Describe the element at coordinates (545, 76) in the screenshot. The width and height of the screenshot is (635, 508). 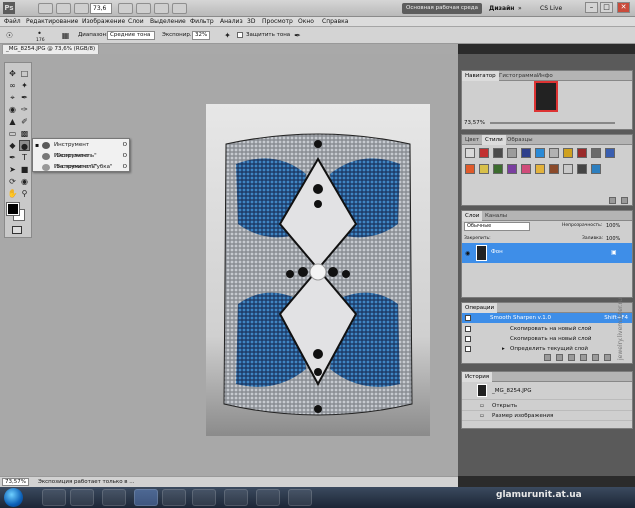
I see `tab-info: Инфо` at that location.